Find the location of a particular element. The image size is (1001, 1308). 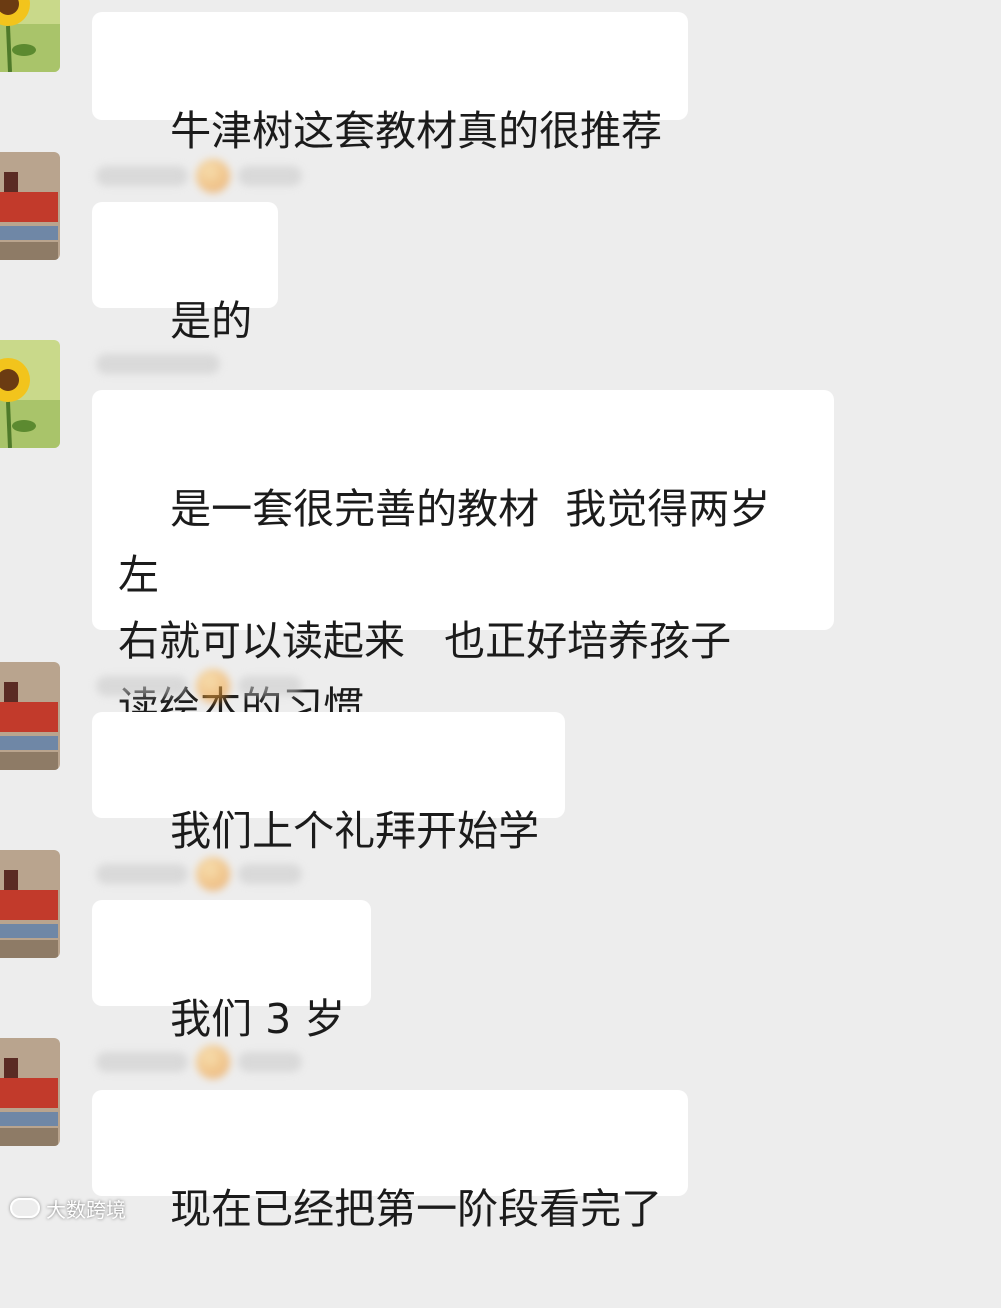

message-text: 我们 3 岁 is located at coordinates (258, 1019).